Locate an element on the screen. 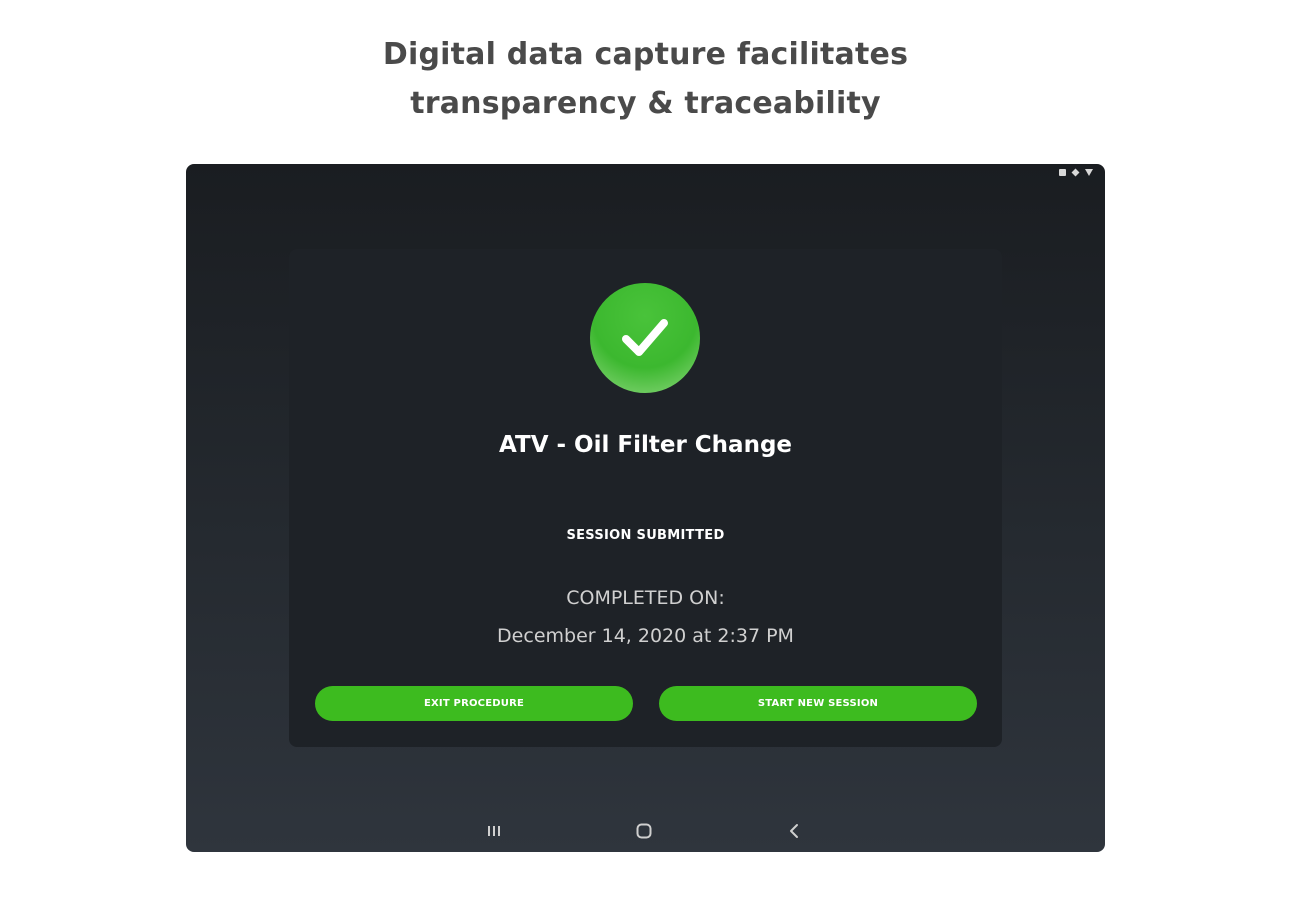 The image size is (1291, 900). procedure-title: ATV - Oil Filter Change is located at coordinates (645, 445).